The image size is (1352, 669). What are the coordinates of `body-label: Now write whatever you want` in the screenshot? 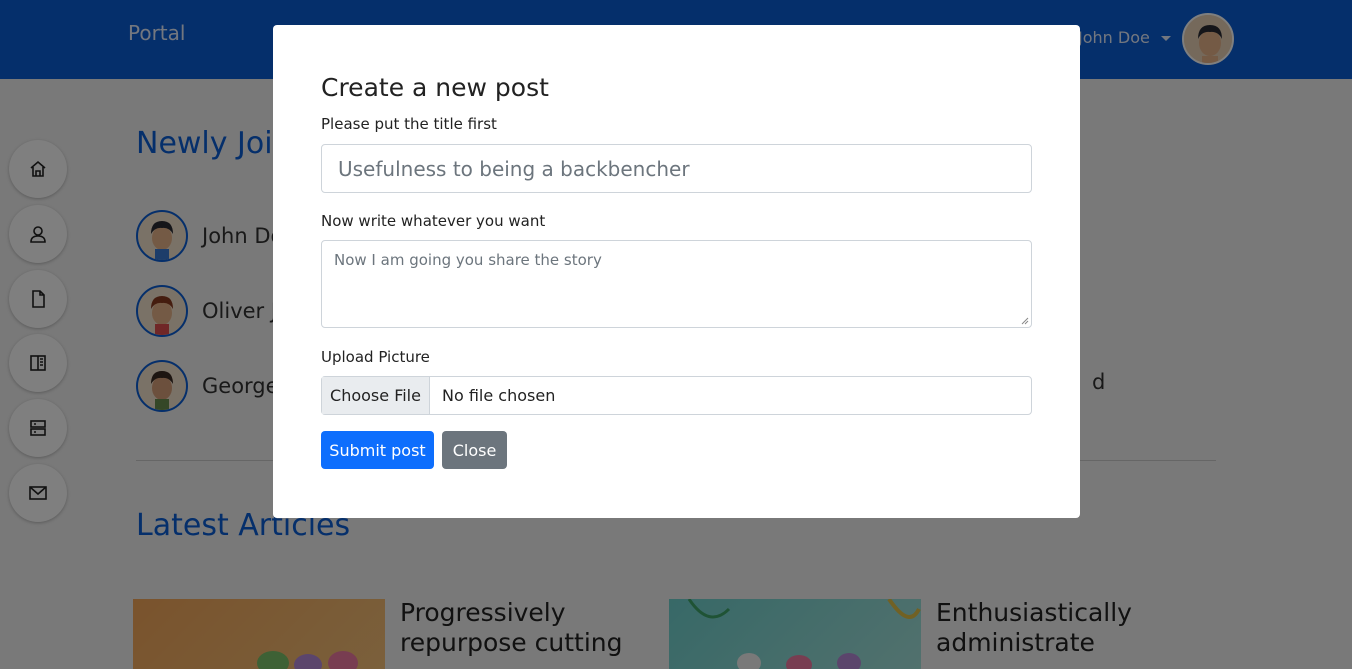 It's located at (433, 221).